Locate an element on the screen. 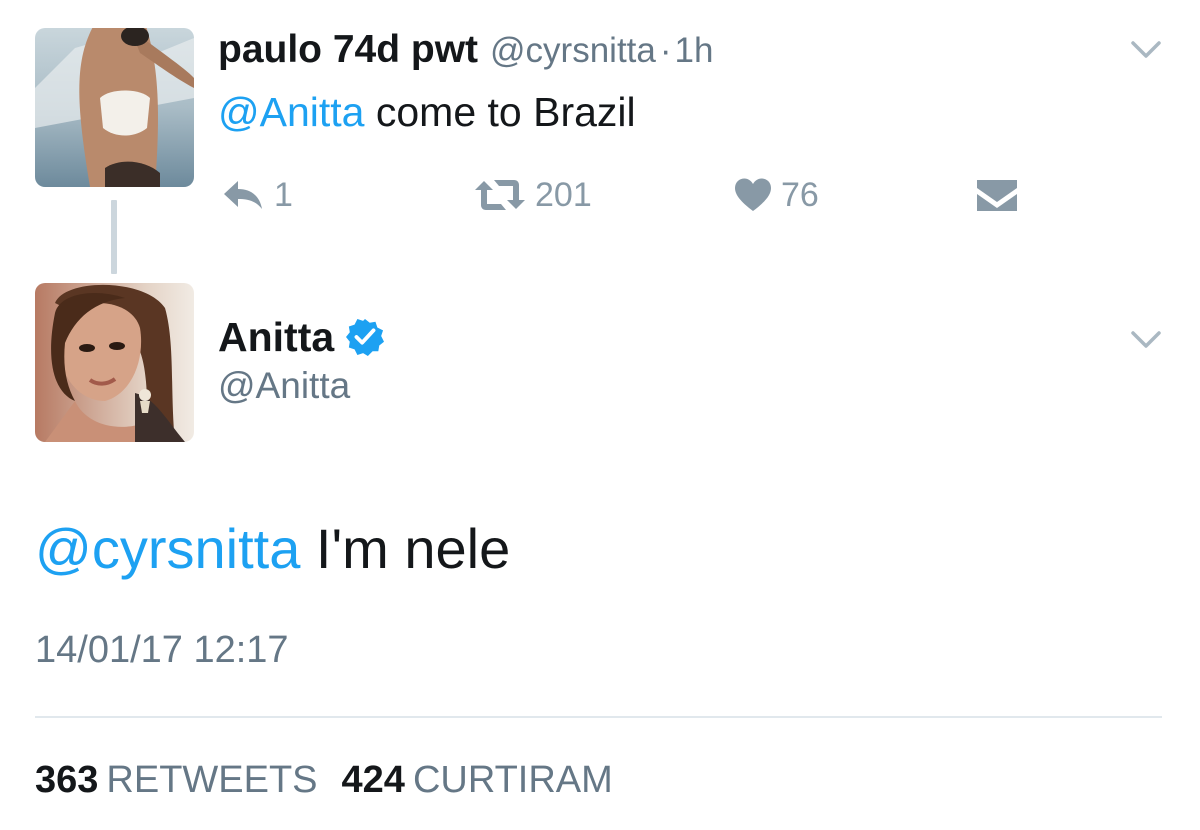  main-author-name-row: Anitta is located at coordinates (301, 337).